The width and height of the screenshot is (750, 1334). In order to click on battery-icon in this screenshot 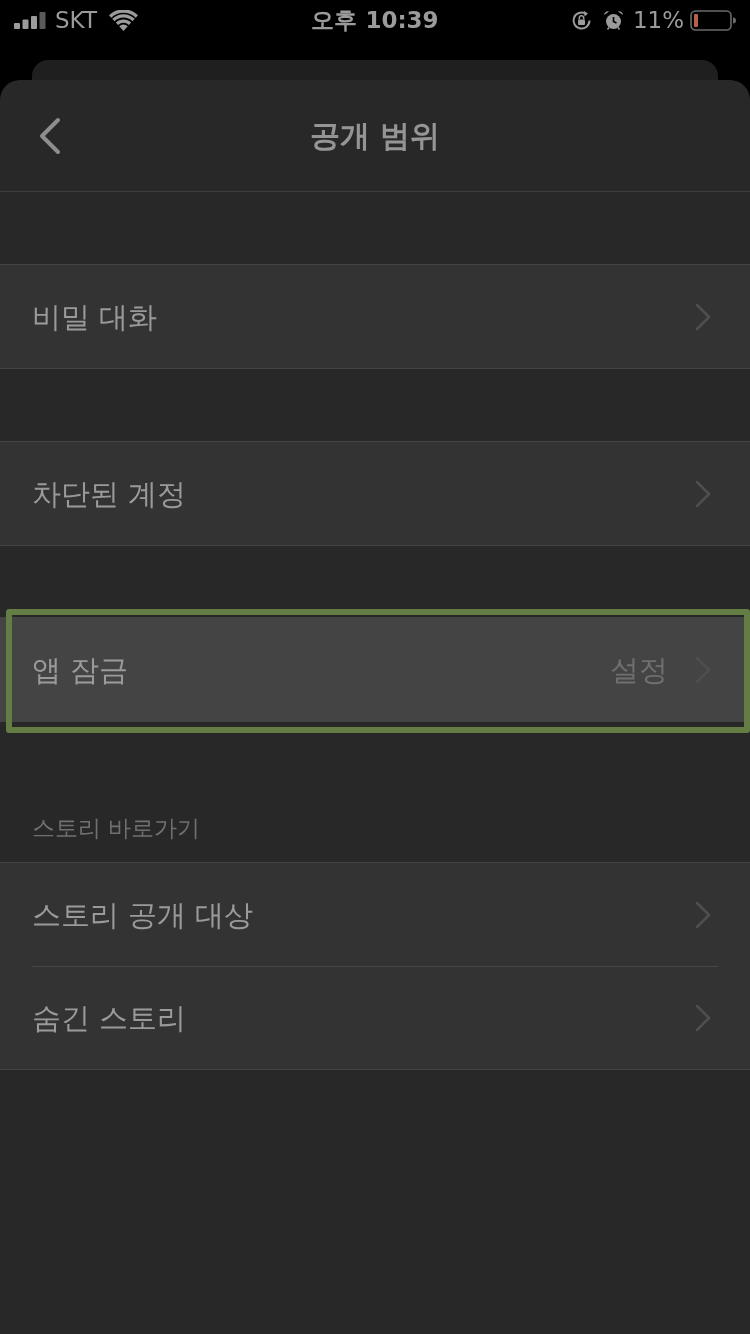, I will do `click(713, 20)`.